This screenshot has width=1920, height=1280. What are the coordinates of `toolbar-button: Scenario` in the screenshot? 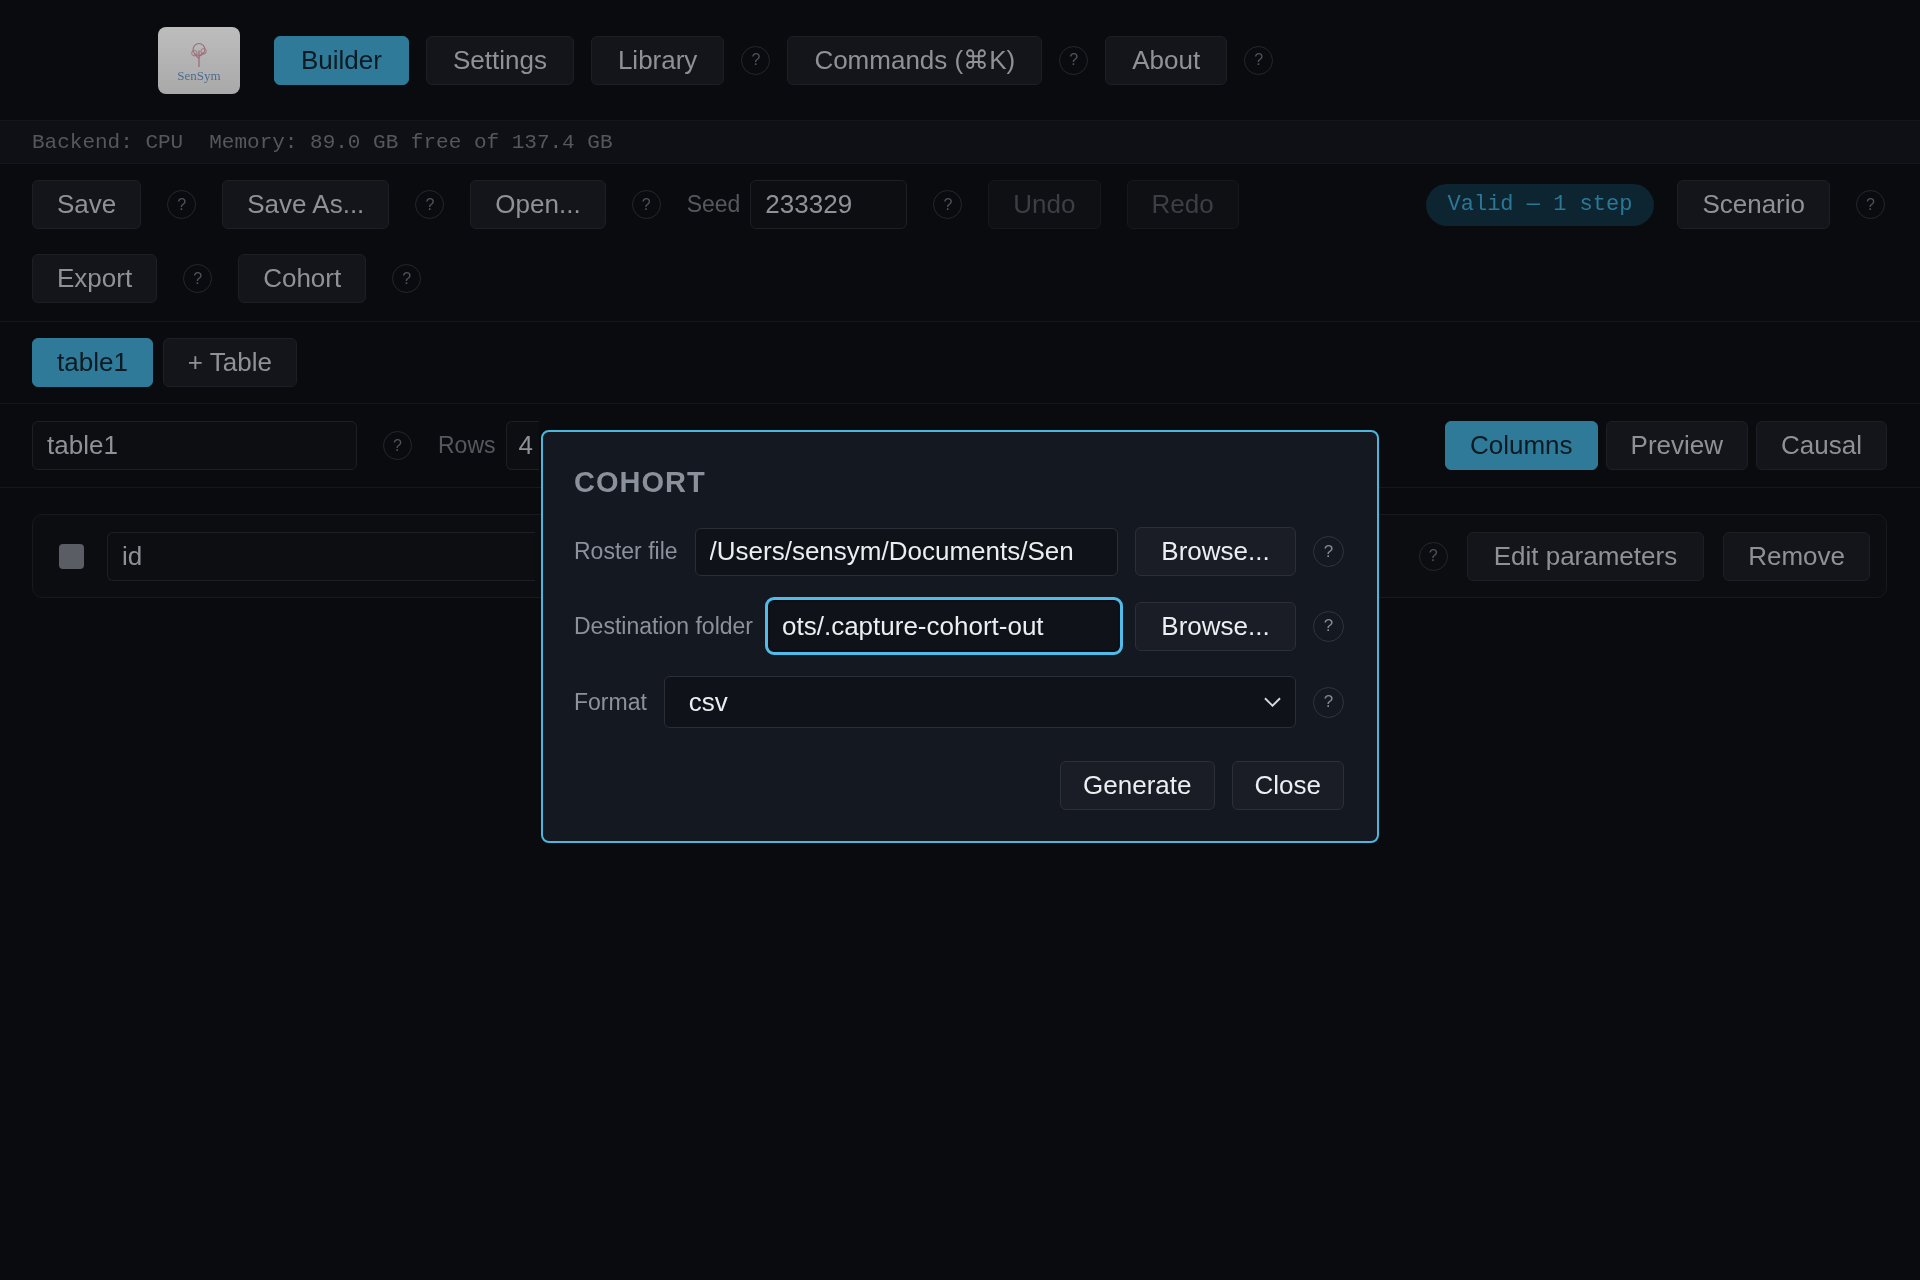 It's located at (1753, 204).